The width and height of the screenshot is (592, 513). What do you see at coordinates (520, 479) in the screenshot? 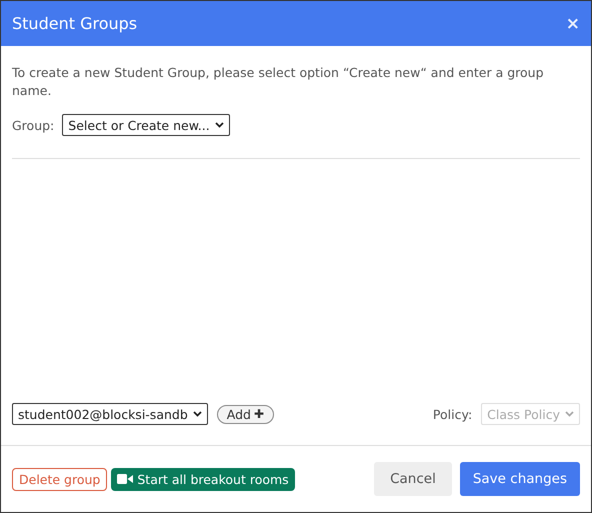
I see `save-changes-button: Save changes` at bounding box center [520, 479].